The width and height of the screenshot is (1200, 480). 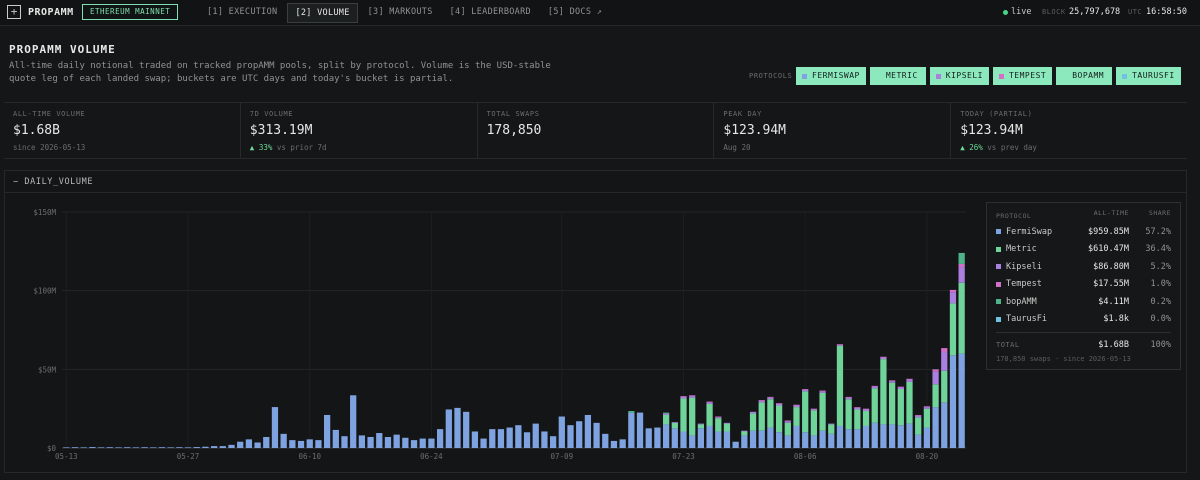 What do you see at coordinates (1083, 302) in the screenshot?
I see `legend-row-bopamm: bopAMM $4.11M 0.2%` at bounding box center [1083, 302].